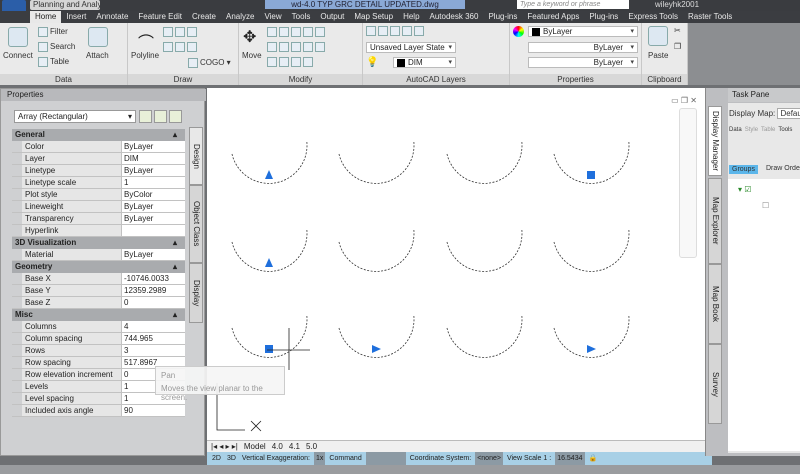 This screenshot has height=474, width=800. Describe the element at coordinates (168, 47) in the screenshot. I see `circle-icon` at that location.